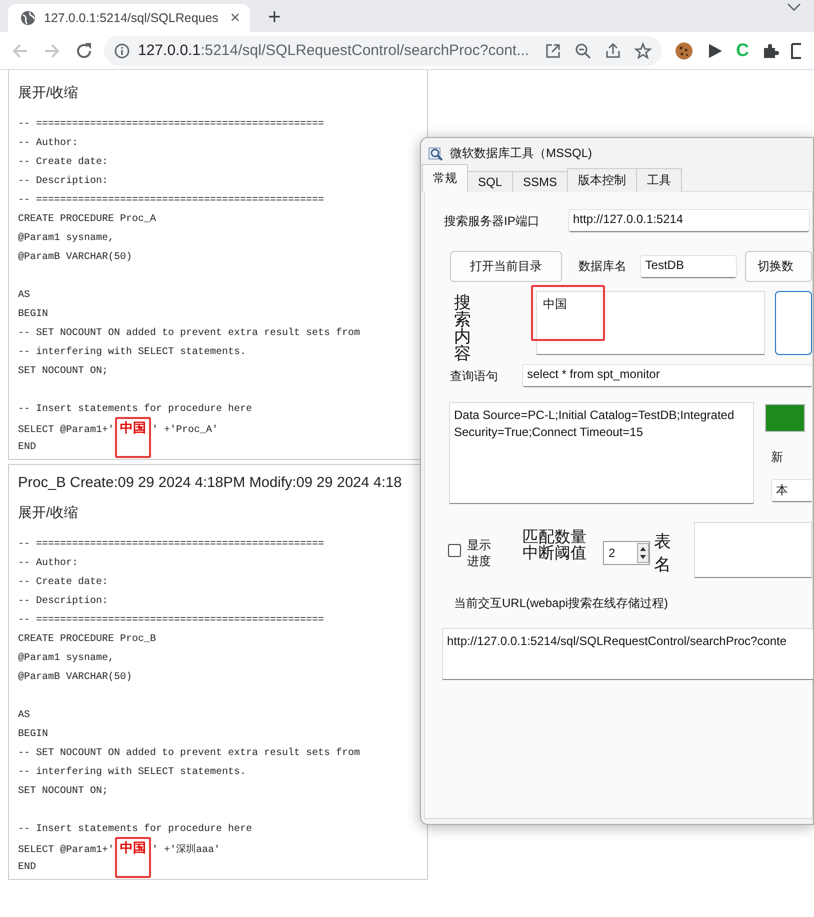  What do you see at coordinates (792, 491) in the screenshot?
I see `dropdown: 本` at bounding box center [792, 491].